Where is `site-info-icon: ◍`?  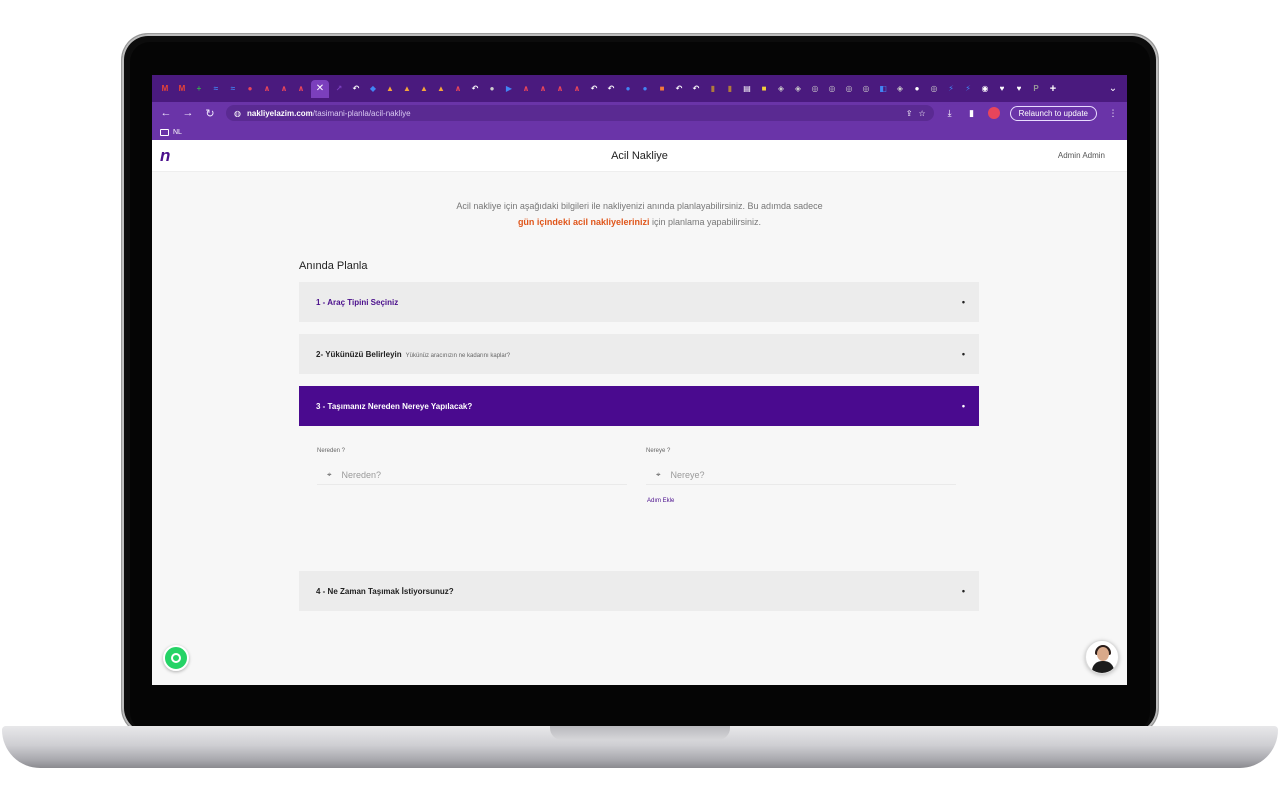
site-info-icon: ◍ is located at coordinates (237, 113).